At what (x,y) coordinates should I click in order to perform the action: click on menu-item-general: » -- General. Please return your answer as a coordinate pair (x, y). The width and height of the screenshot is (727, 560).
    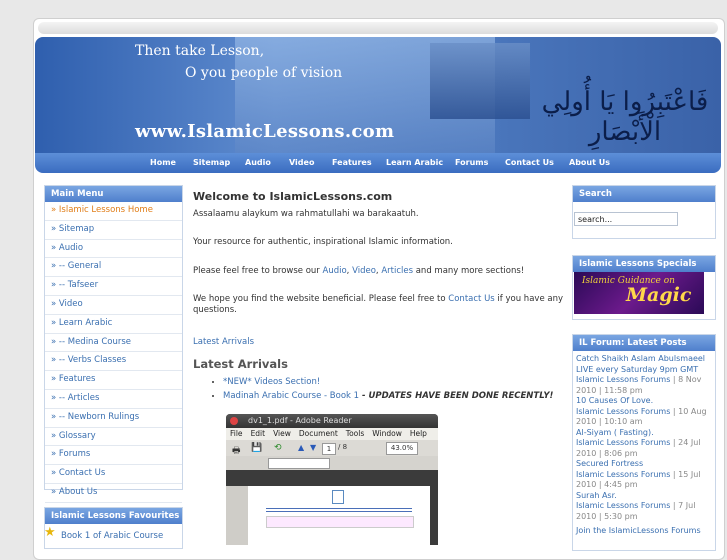
    Looking at the image, I should click on (113, 268).